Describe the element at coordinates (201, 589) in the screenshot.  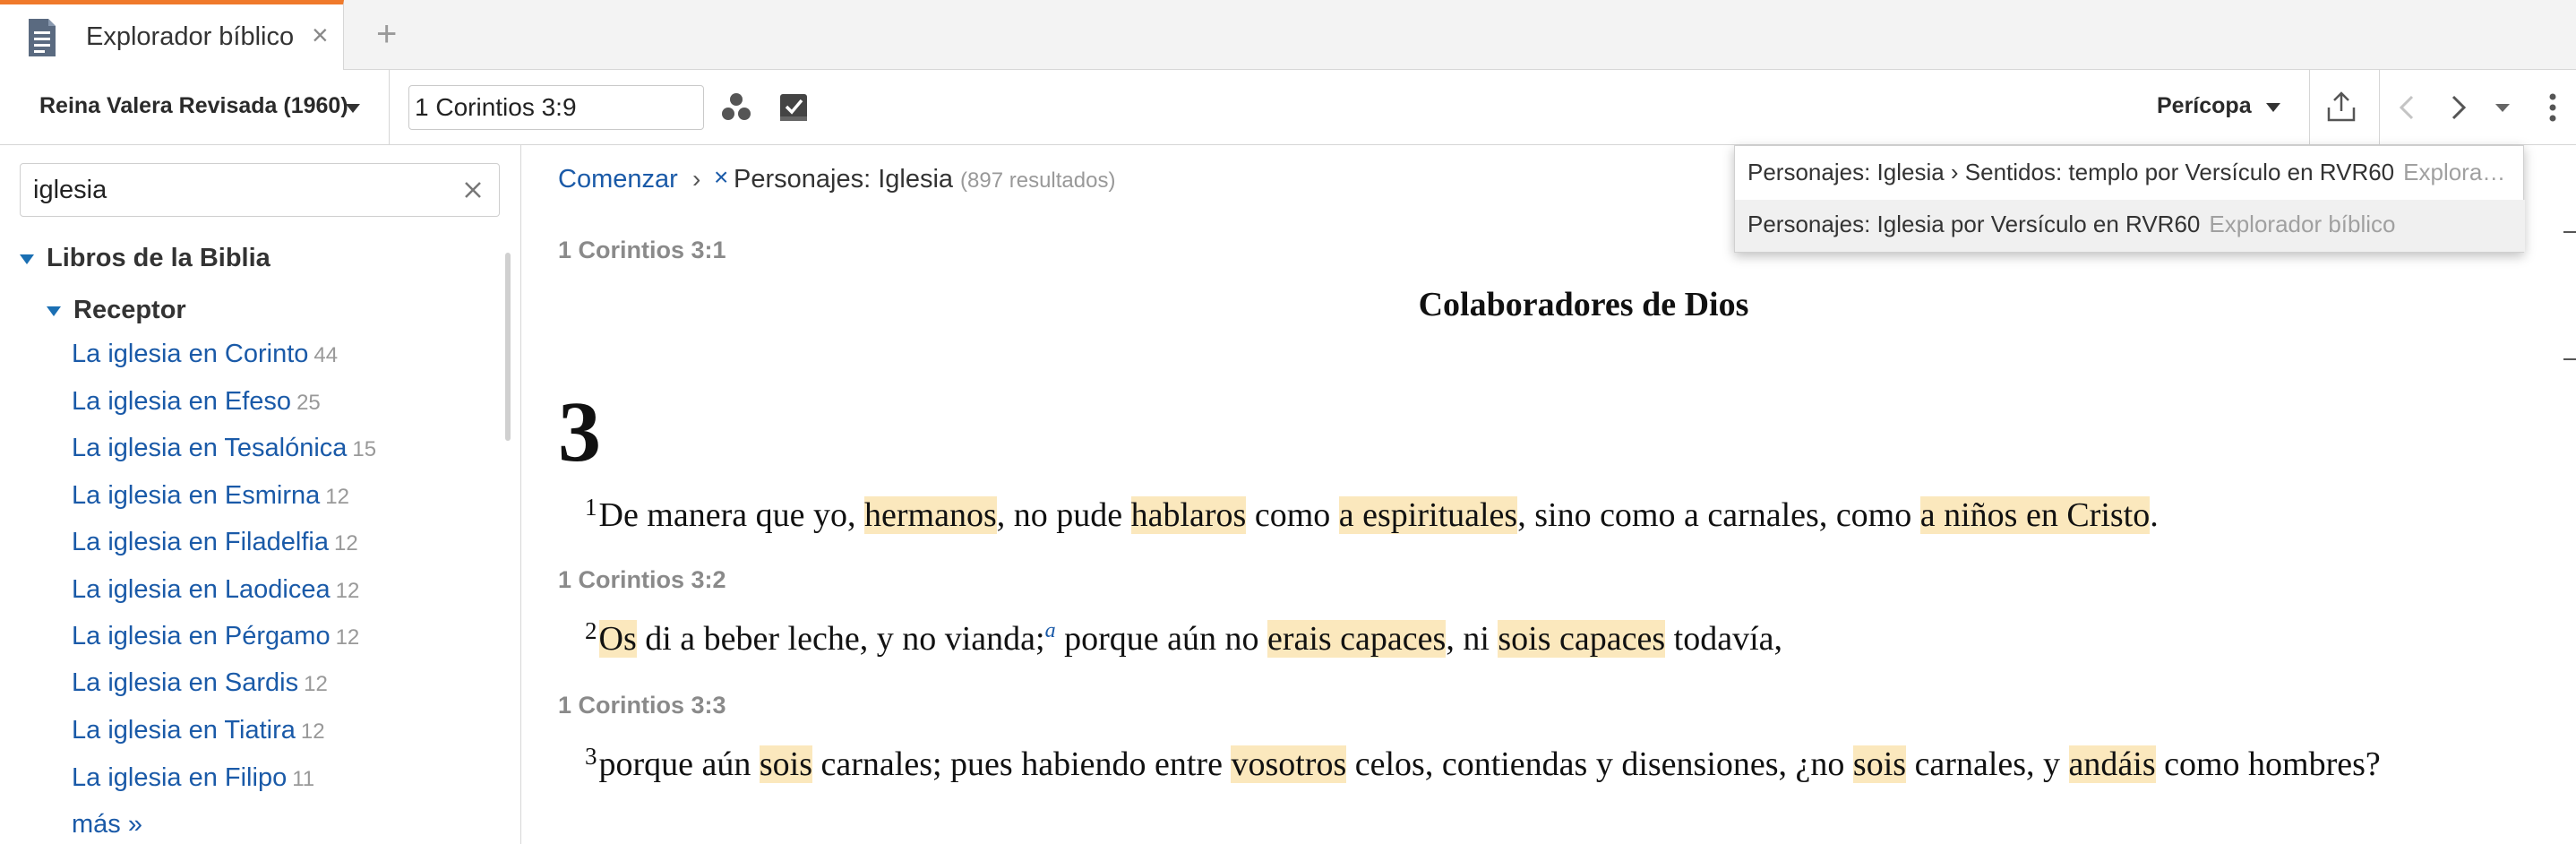
I see `item-label: La iglesia en Laodicea` at that location.